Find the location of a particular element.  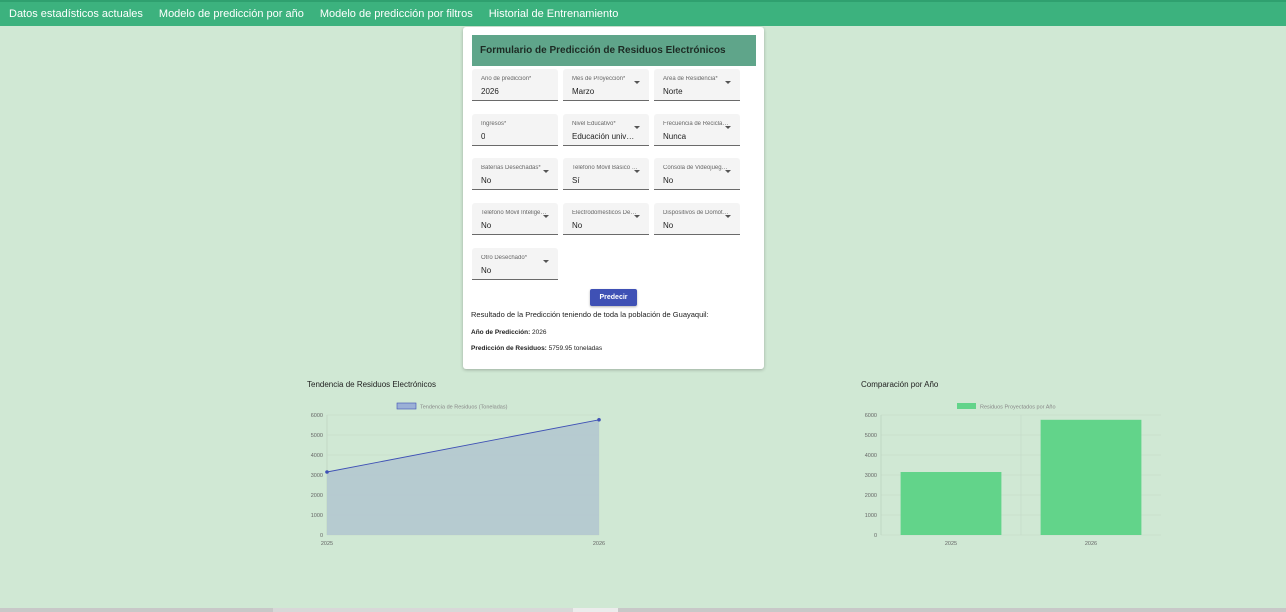

field-label: Mes de Proyección* is located at coordinates (599, 79).